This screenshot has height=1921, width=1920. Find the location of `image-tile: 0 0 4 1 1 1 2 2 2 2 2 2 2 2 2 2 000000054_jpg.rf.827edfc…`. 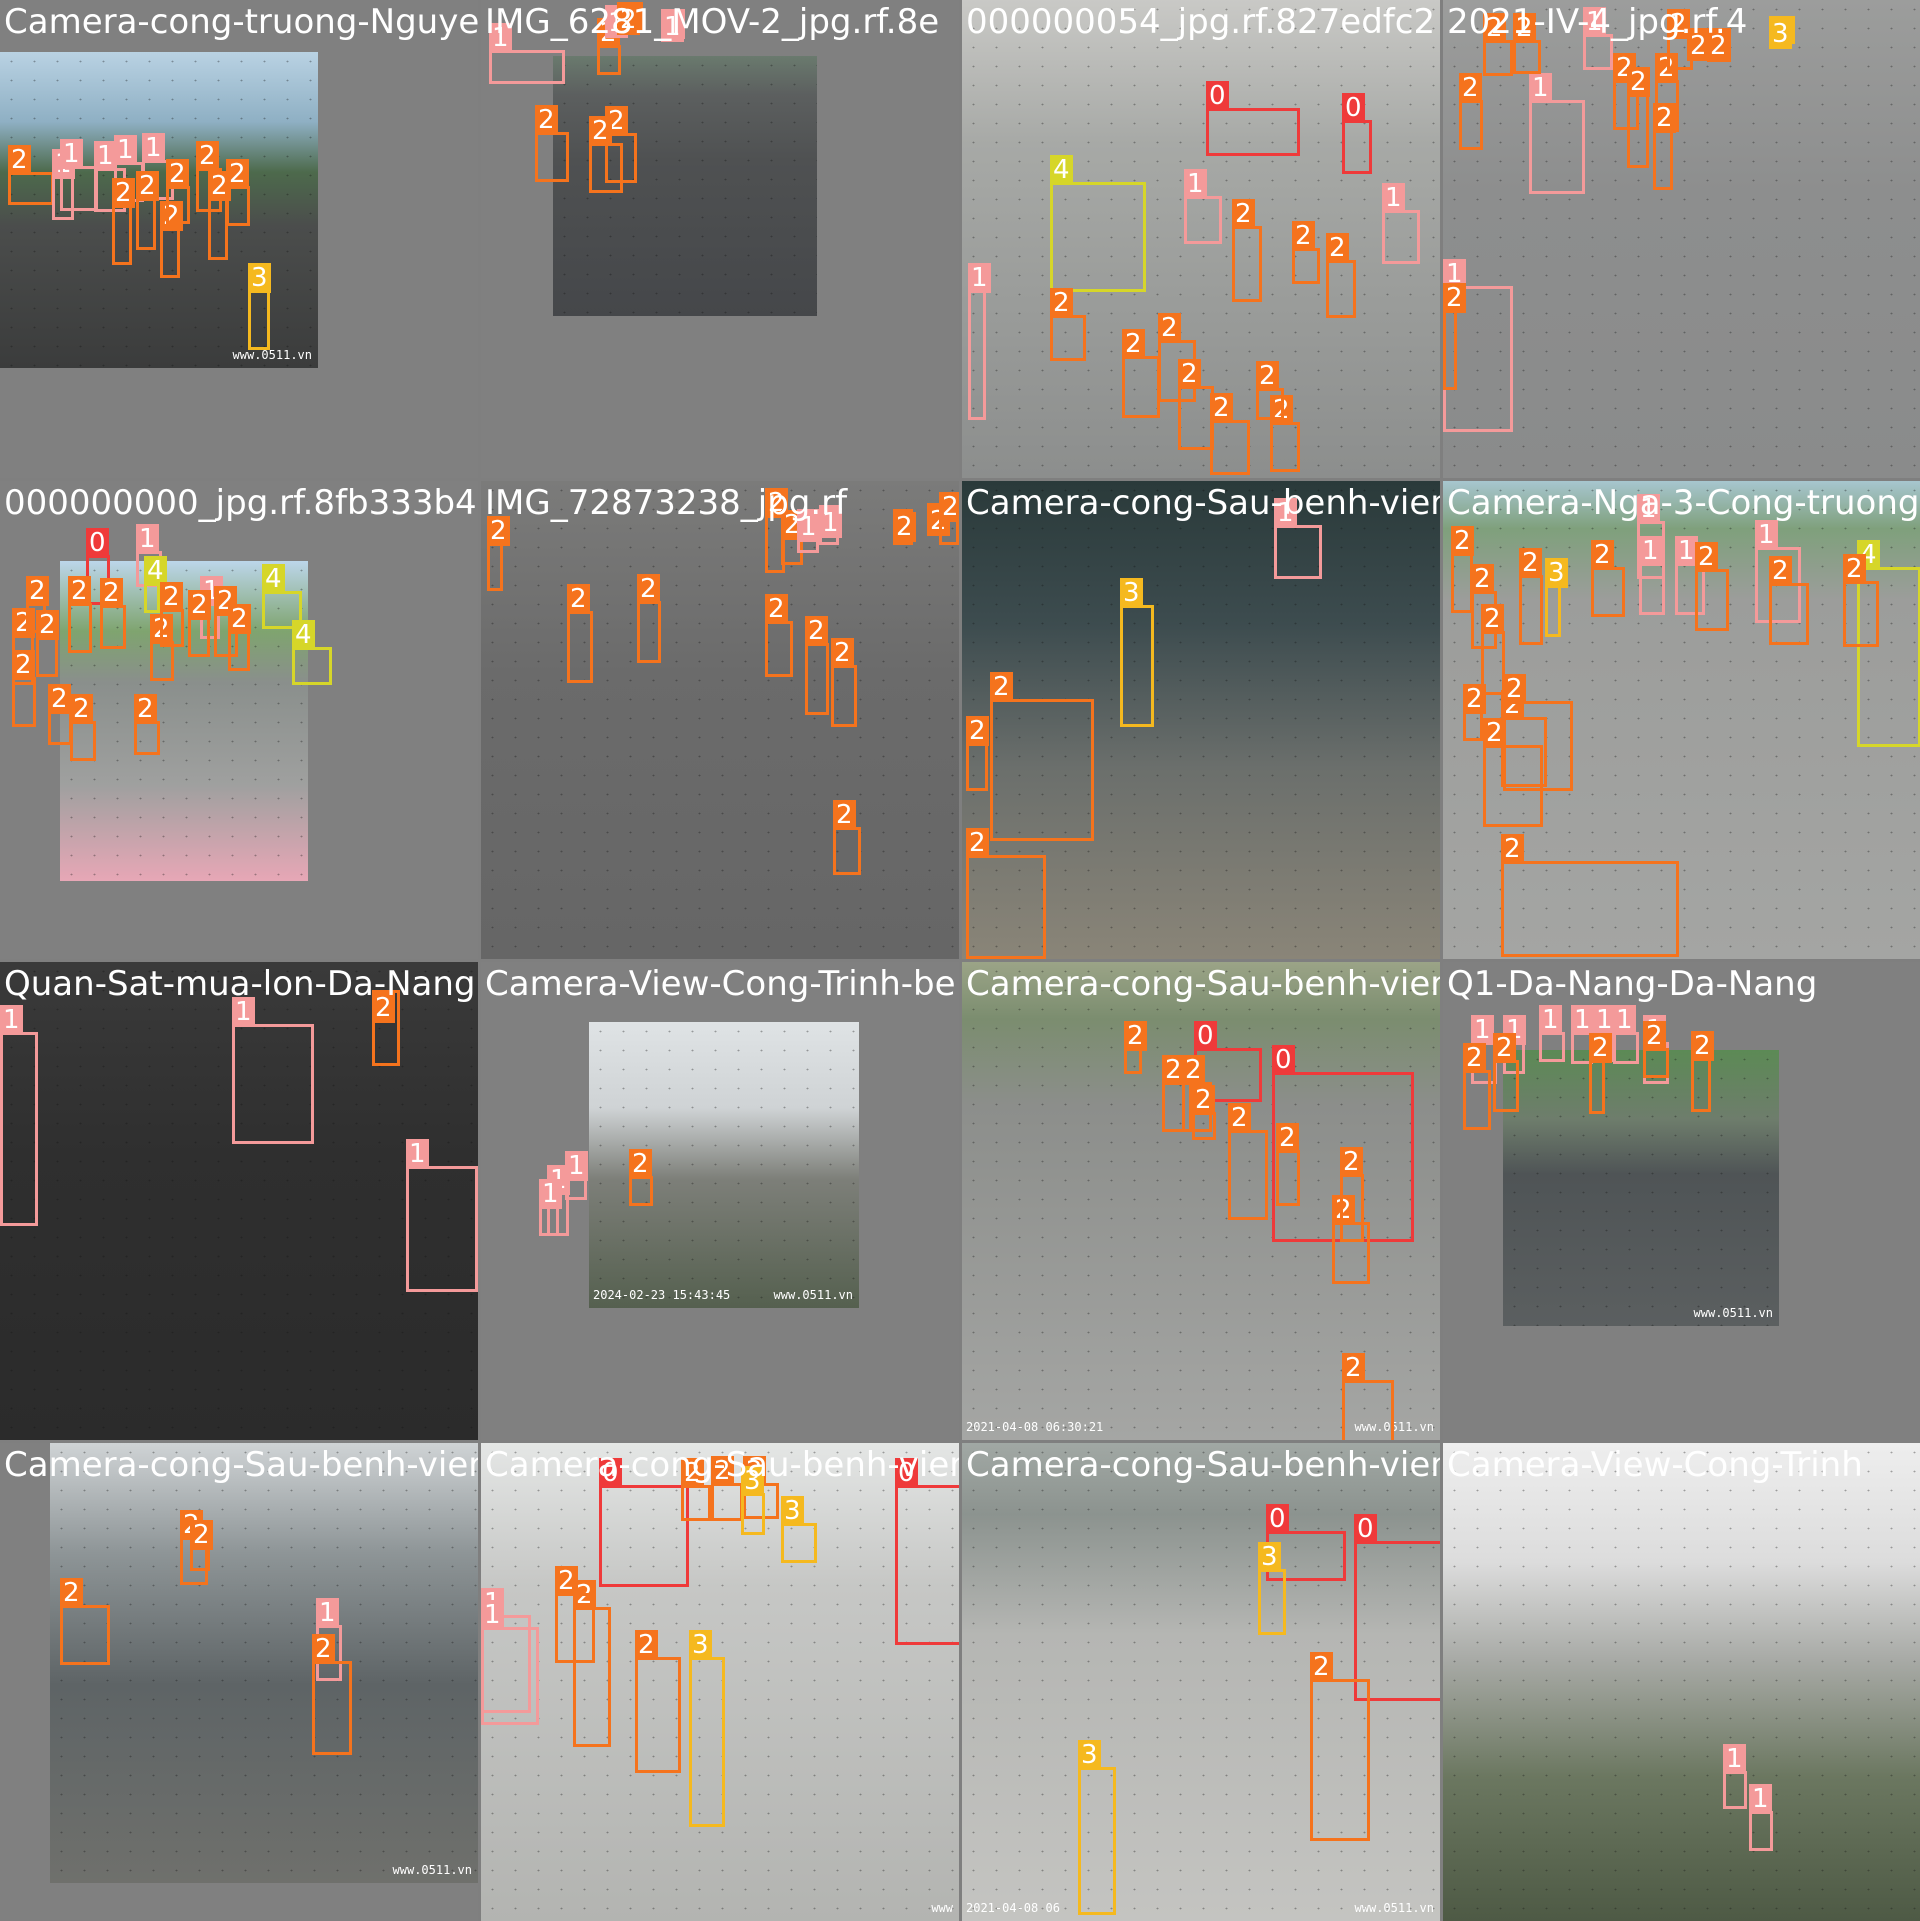

image-tile: 0 0 4 1 1 1 2 2 2 2 2 2 2 2 2 2 000000054_jpg.rf.827edfc… is located at coordinates (1201, 239).